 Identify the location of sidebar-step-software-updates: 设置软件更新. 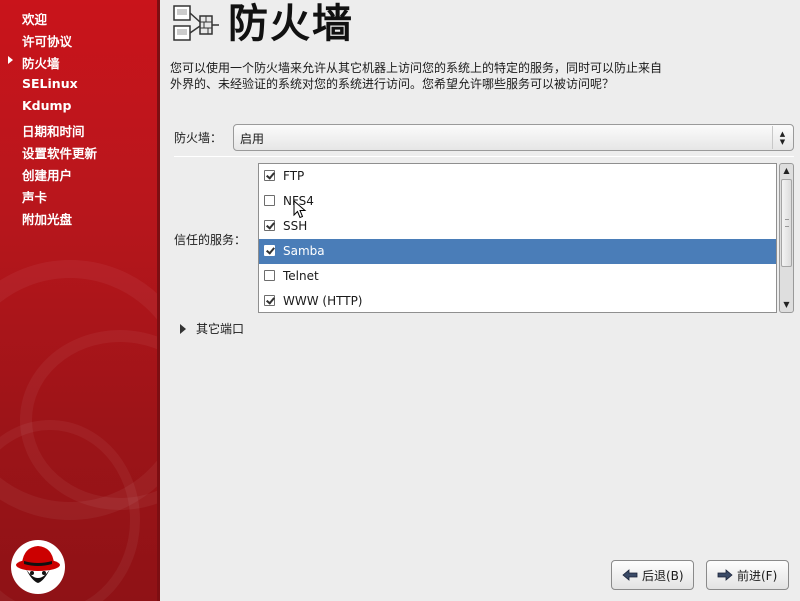
(60, 153).